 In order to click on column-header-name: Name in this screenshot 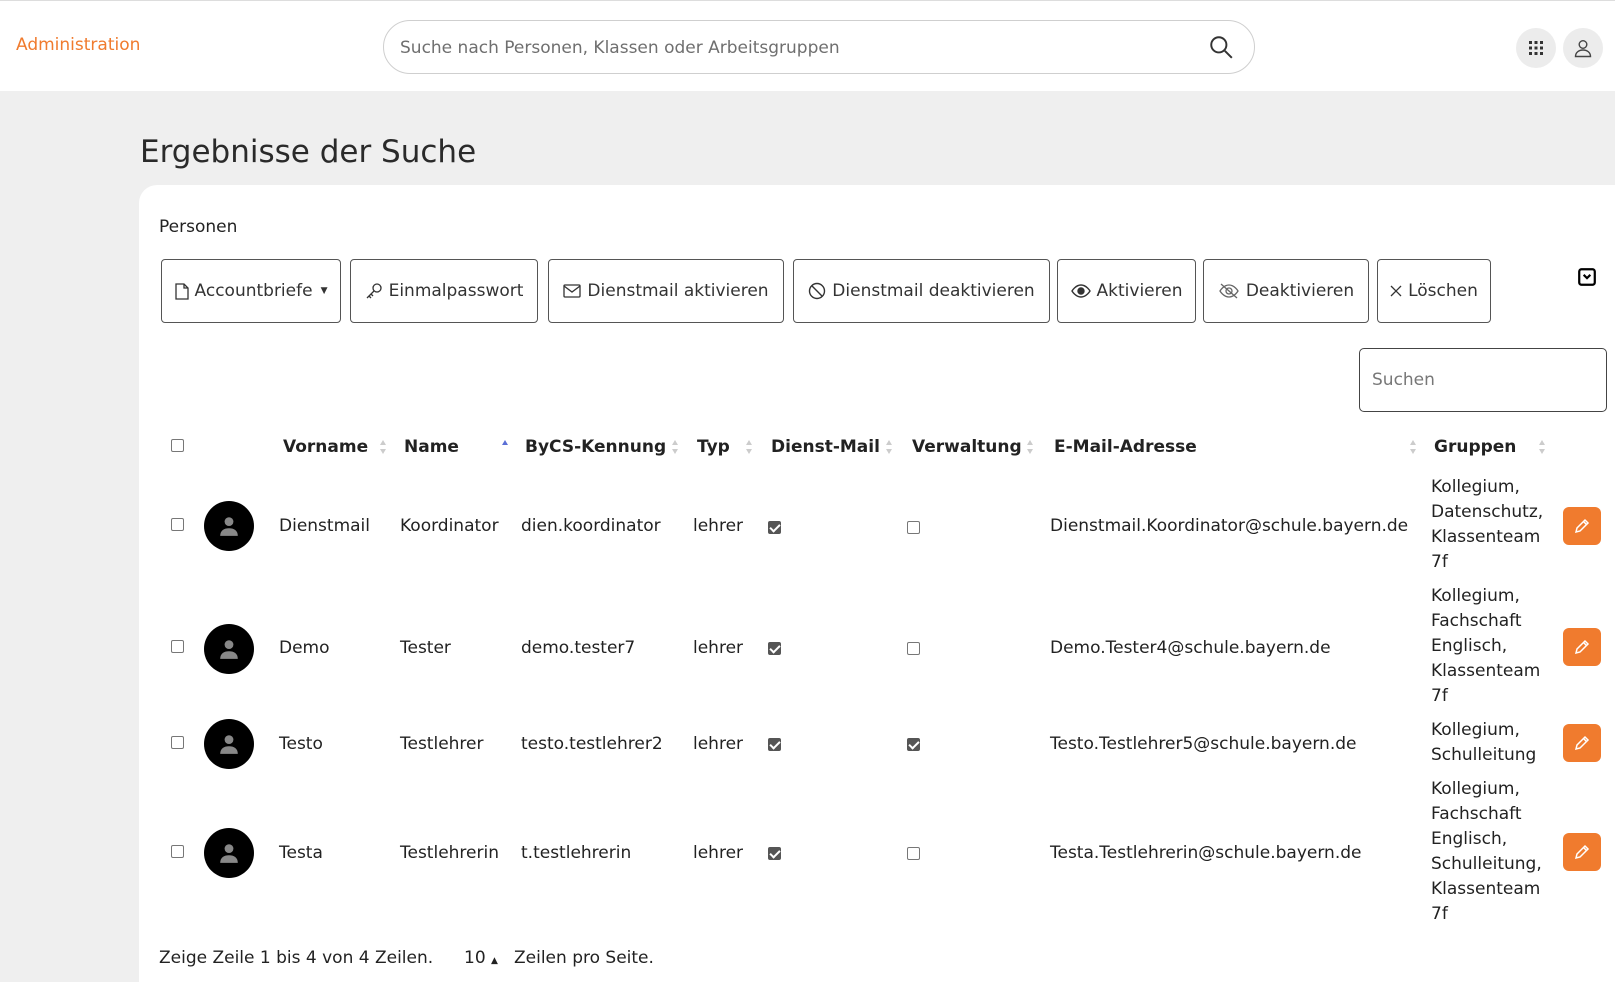, I will do `click(431, 447)`.